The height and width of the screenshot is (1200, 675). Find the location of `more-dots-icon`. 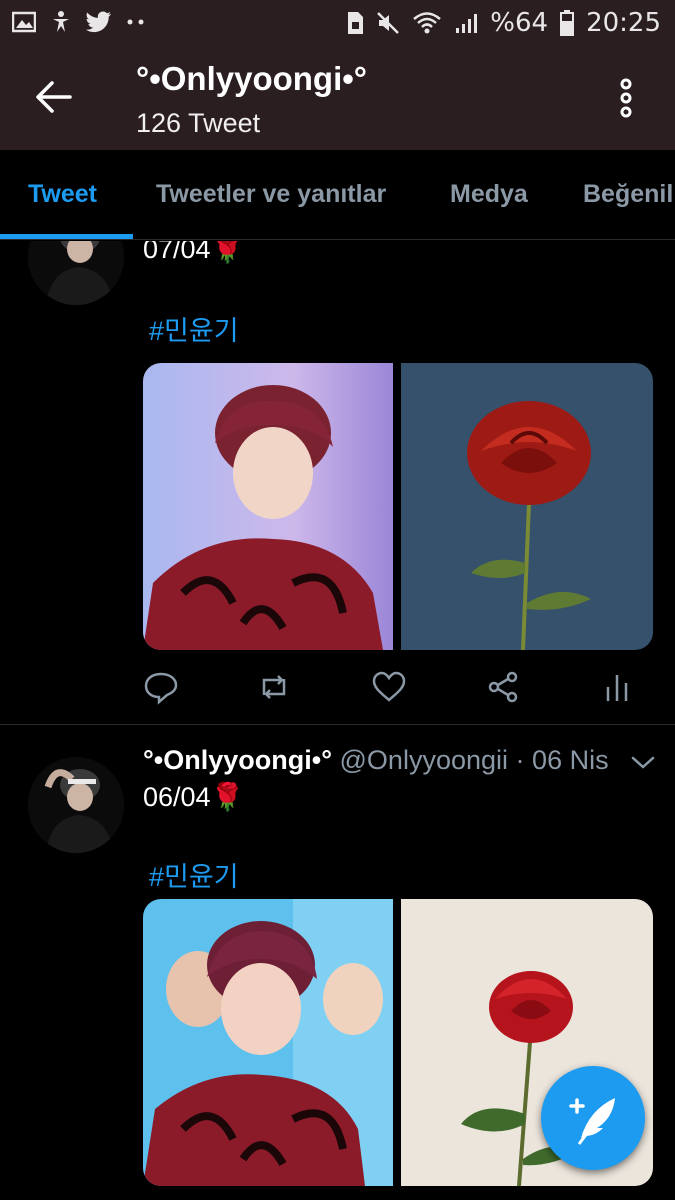

more-dots-icon is located at coordinates (135, 22).